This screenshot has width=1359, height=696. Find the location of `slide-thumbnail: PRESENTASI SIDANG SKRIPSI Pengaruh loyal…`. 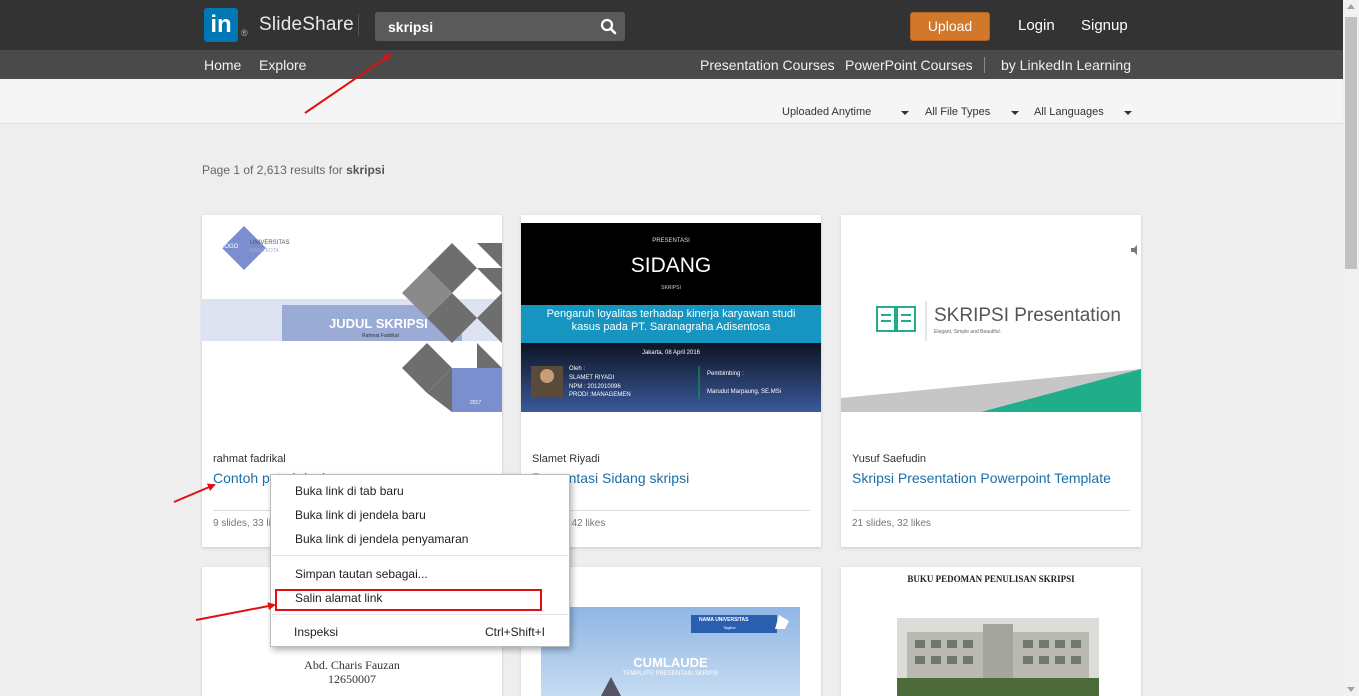

slide-thumbnail: PRESENTASI SIDANG SKRIPSI Pengaruh loyal… is located at coordinates (671, 317).